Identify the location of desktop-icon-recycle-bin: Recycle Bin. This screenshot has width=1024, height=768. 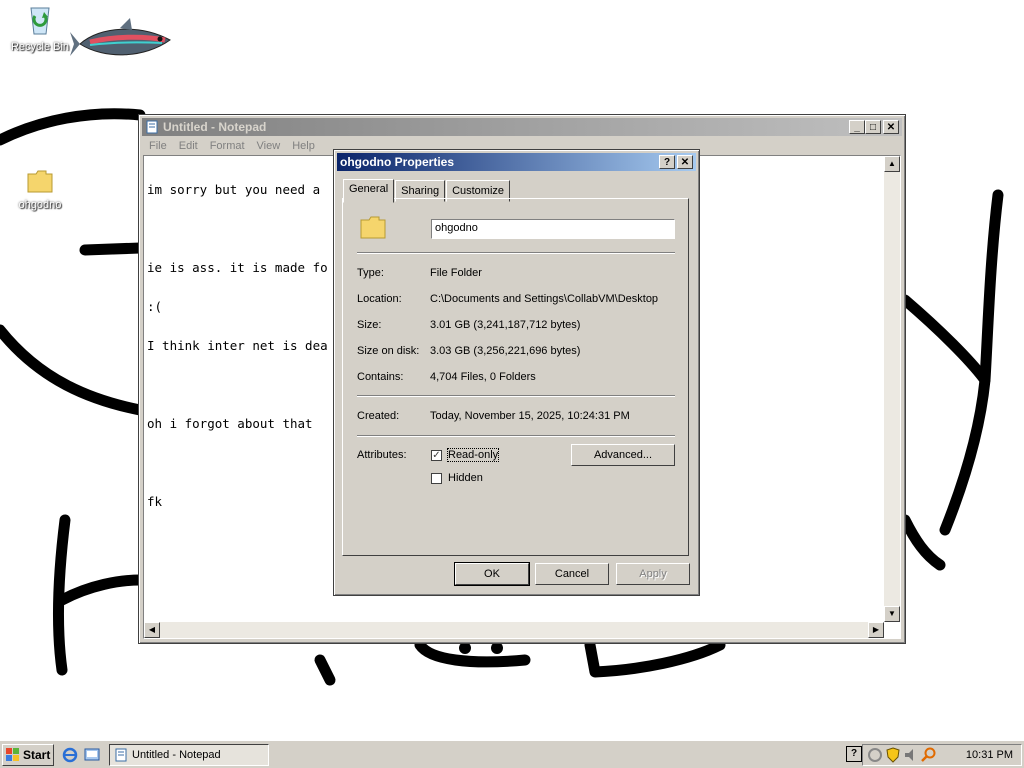
(40, 27).